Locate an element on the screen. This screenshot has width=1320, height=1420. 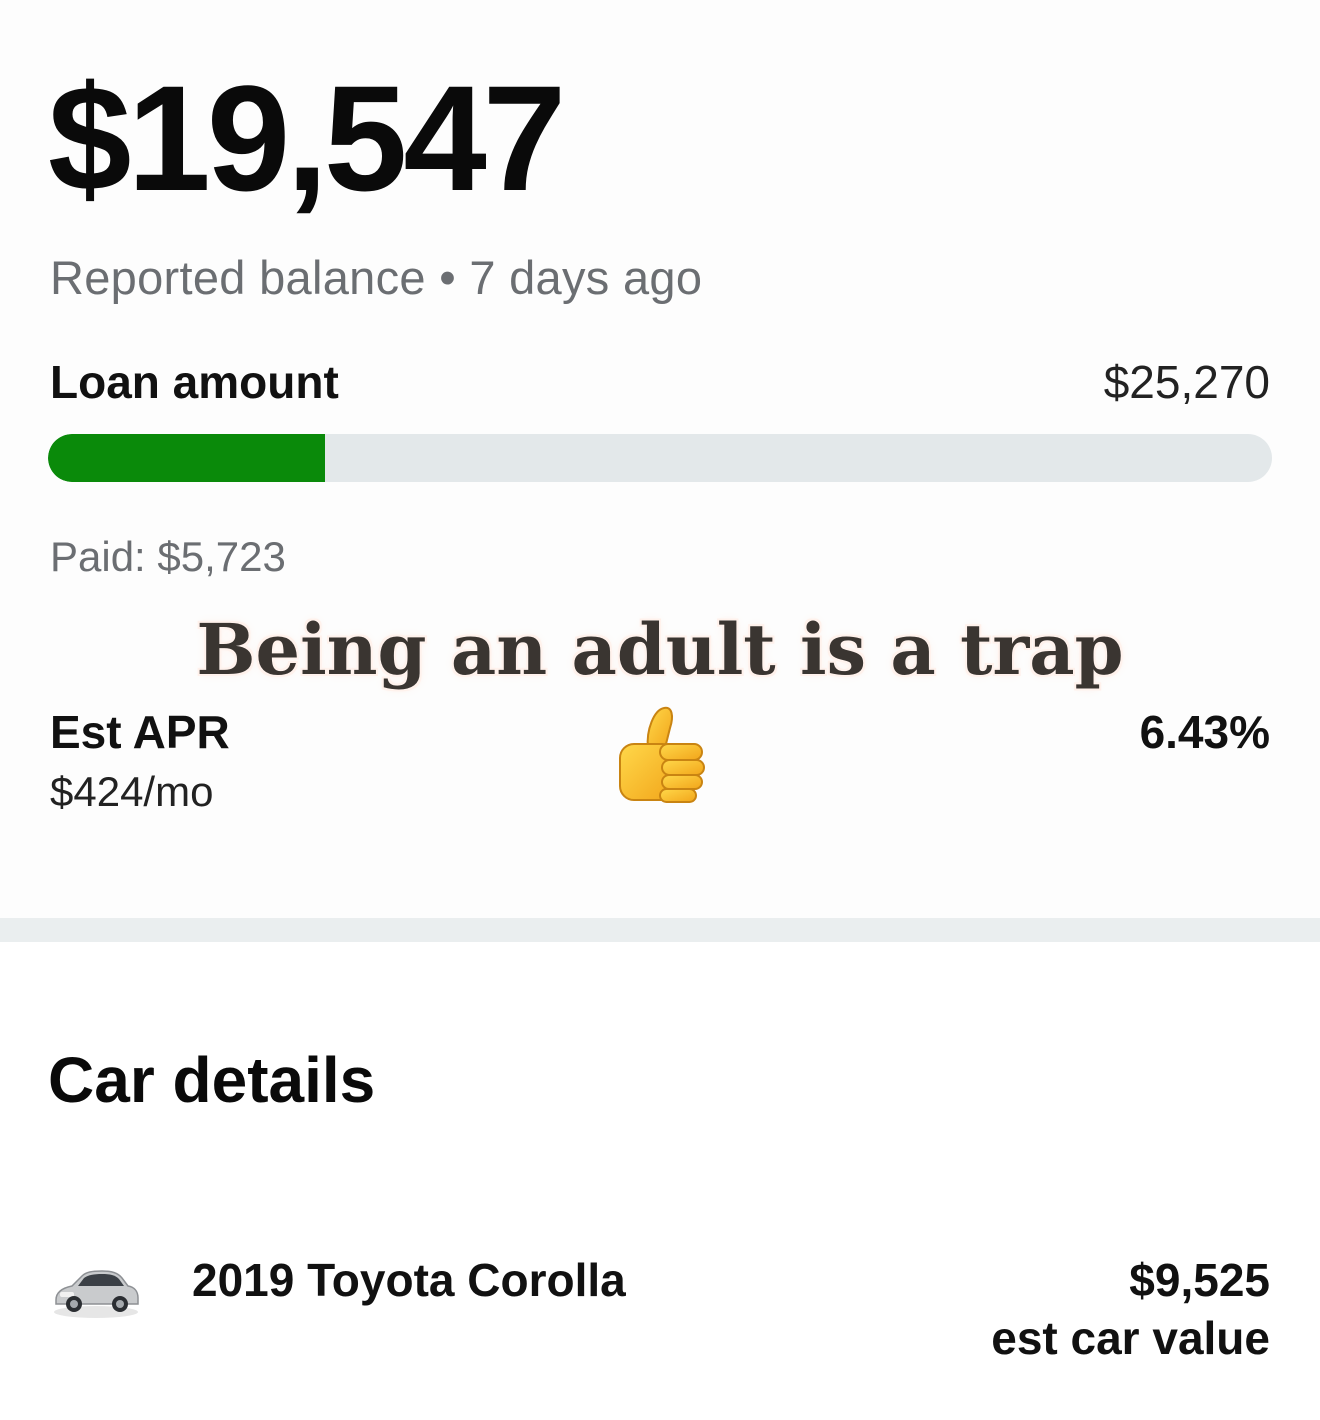
thumbs-up-icon is located at coordinates (660, 754).